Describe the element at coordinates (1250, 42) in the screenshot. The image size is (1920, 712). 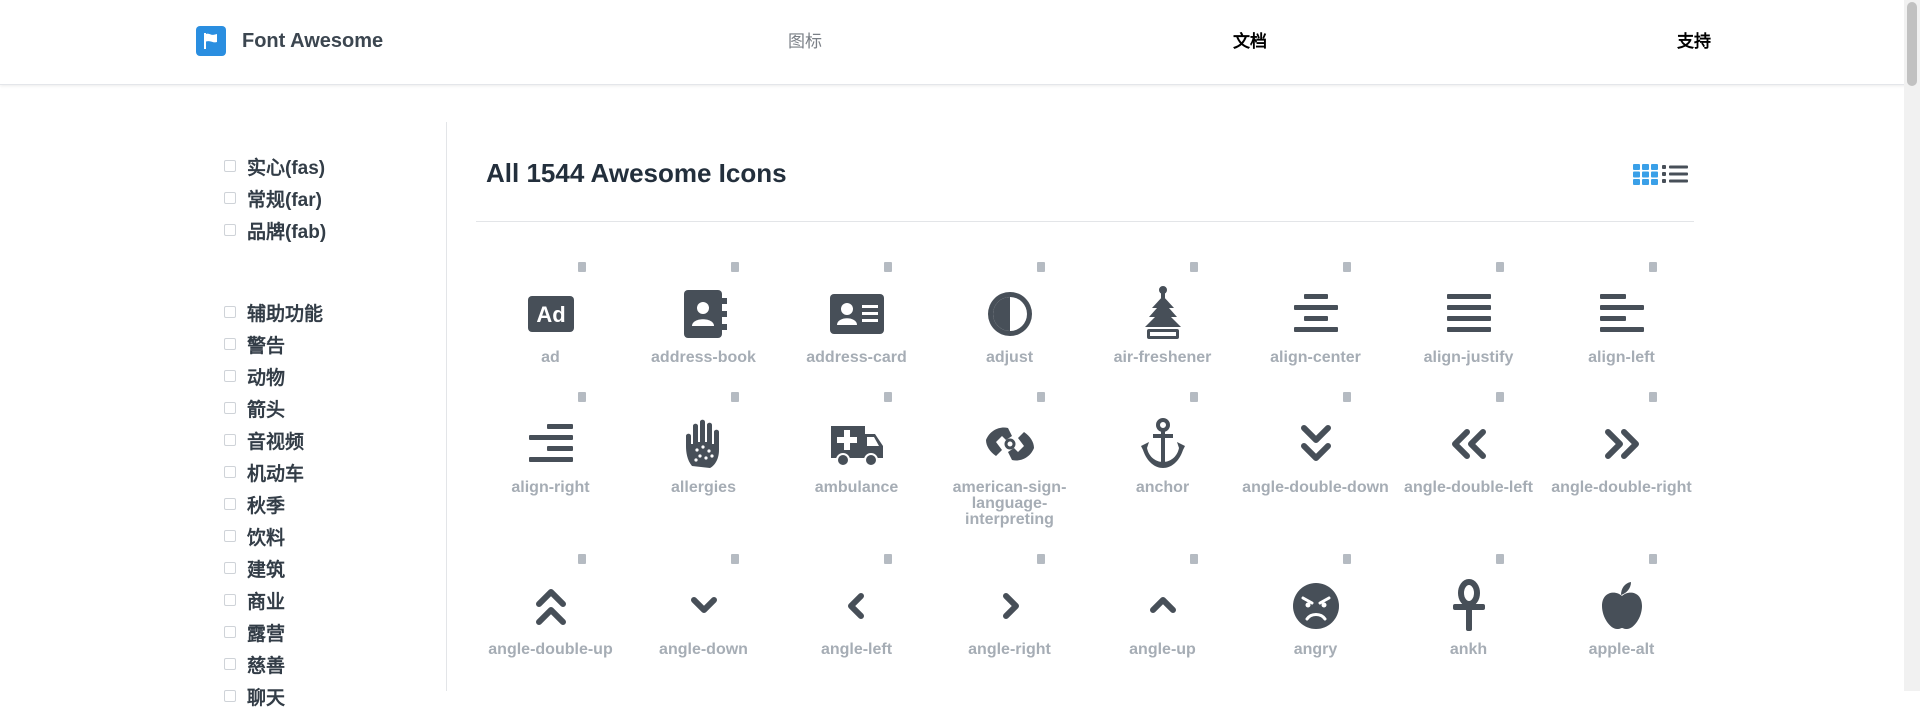
I see `nav-docs: 文档` at that location.